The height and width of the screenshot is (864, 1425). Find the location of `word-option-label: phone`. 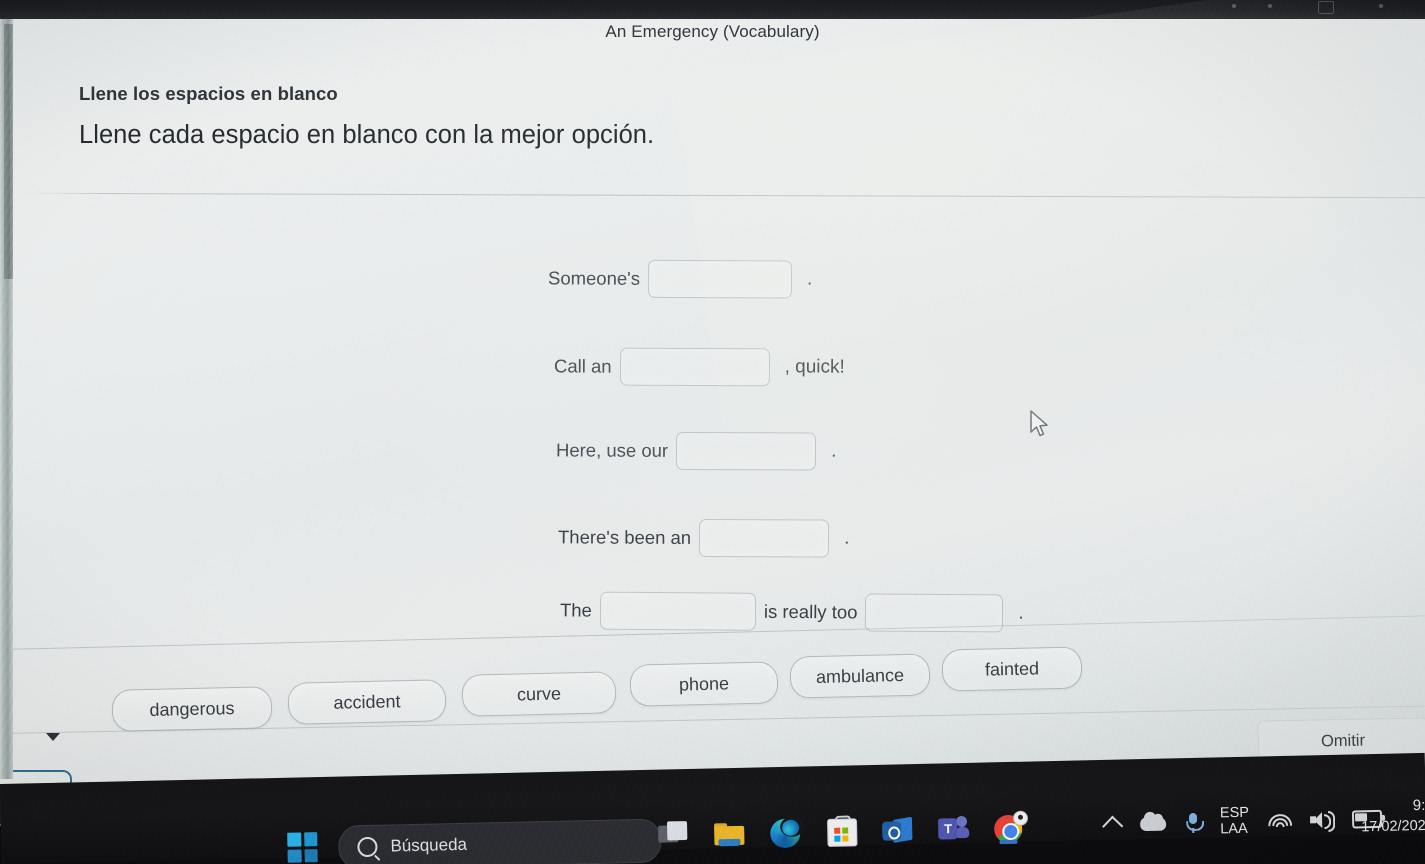

word-option-label: phone is located at coordinates (704, 683).